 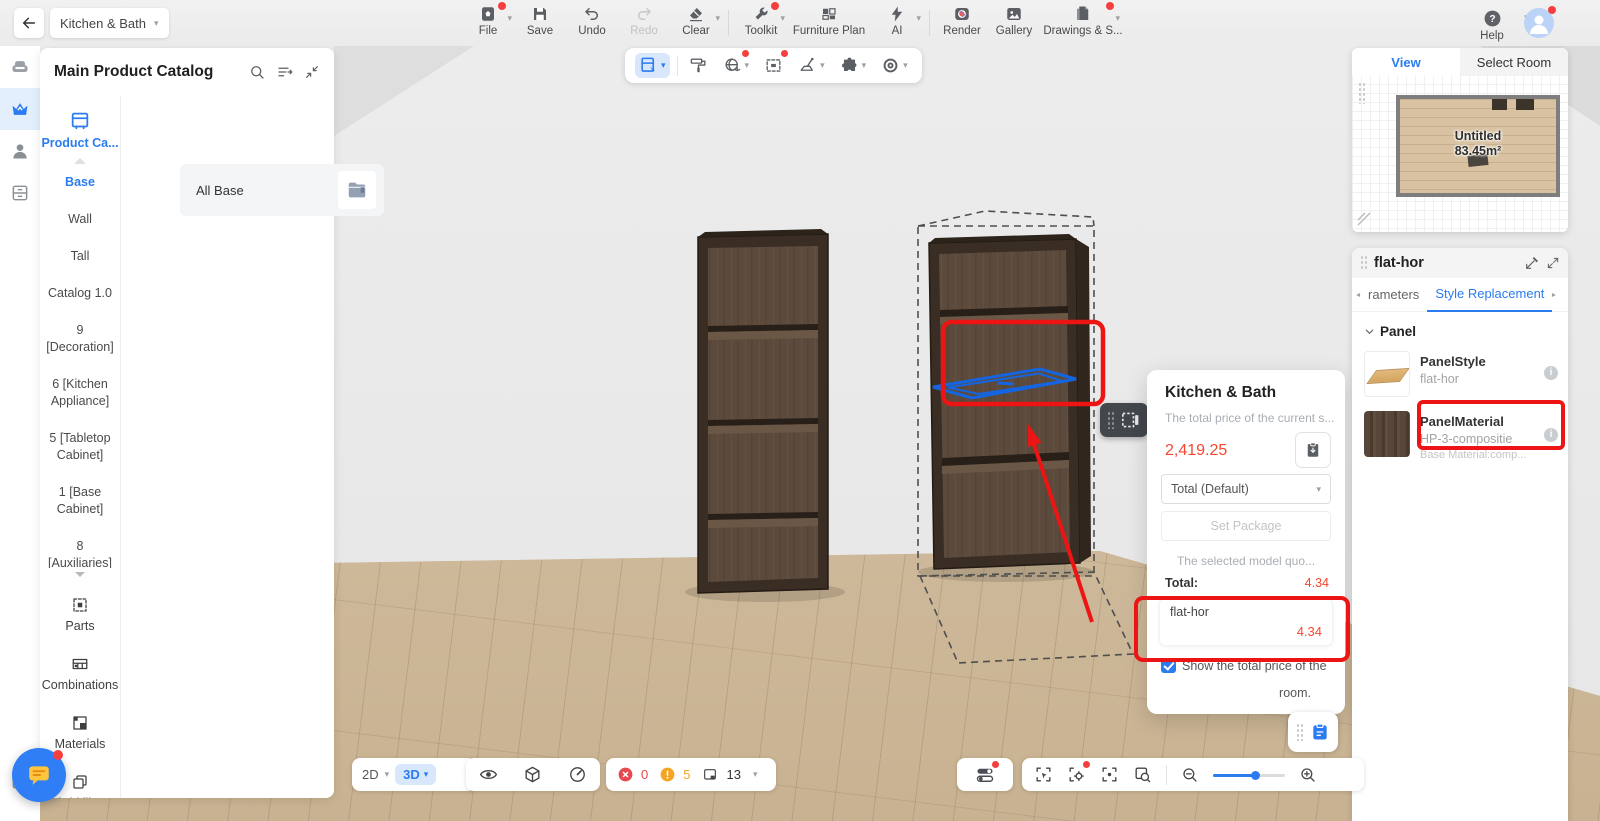 What do you see at coordinates (20, 67) in the screenshot?
I see `rail-furnish-tab` at bounding box center [20, 67].